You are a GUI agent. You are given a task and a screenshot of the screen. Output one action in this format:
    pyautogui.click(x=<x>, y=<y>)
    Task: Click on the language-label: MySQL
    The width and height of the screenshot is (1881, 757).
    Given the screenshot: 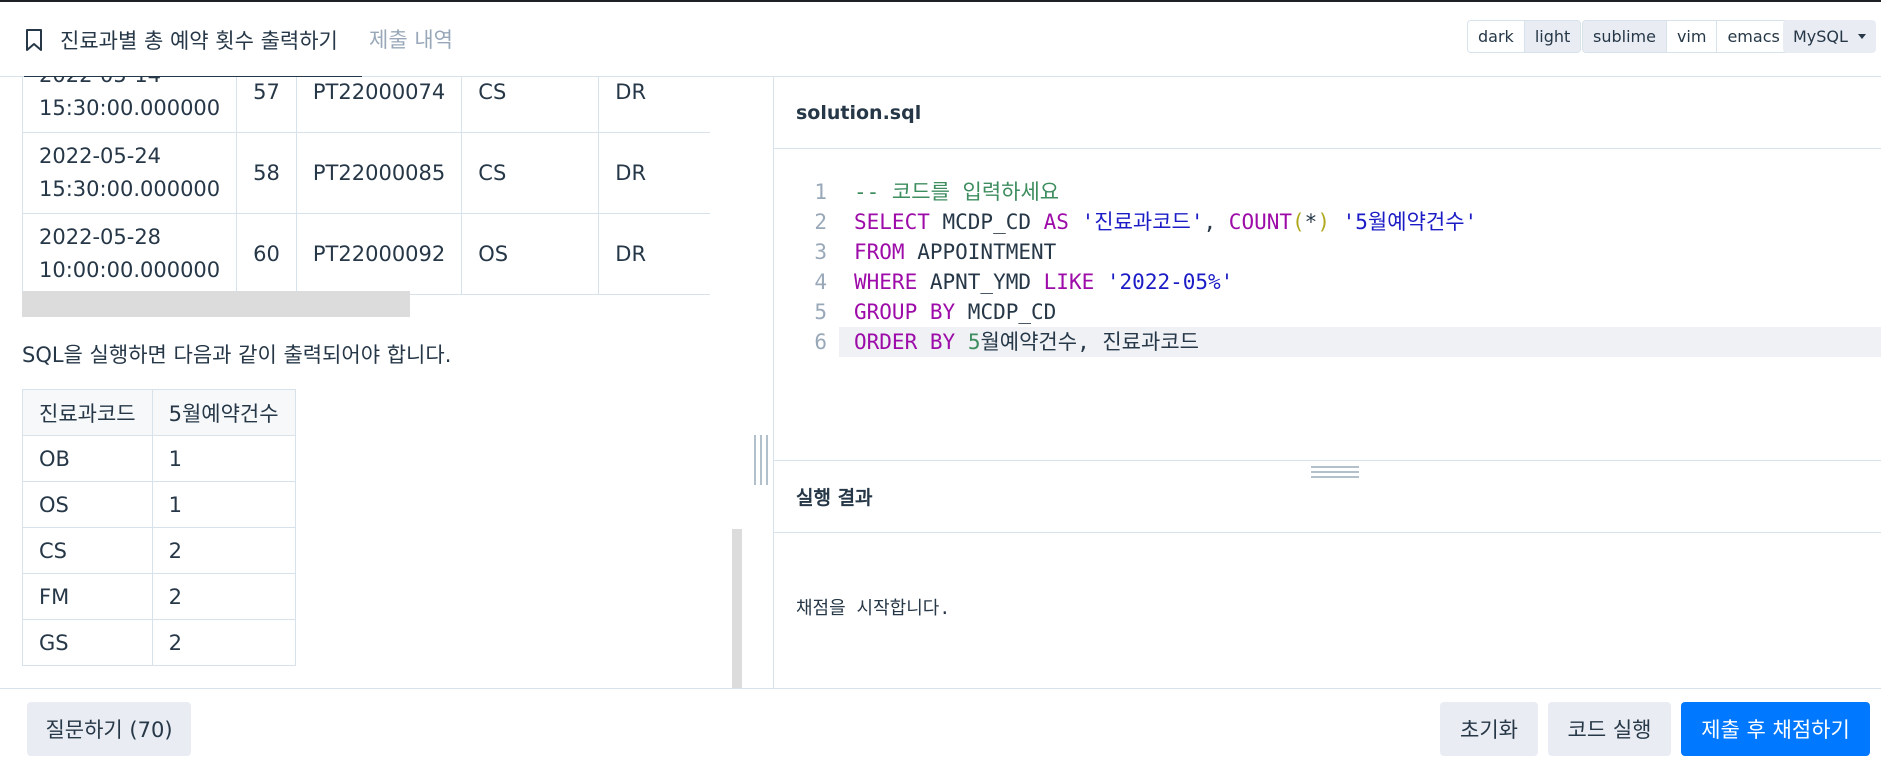 What is the action you would take?
    pyautogui.click(x=1820, y=36)
    